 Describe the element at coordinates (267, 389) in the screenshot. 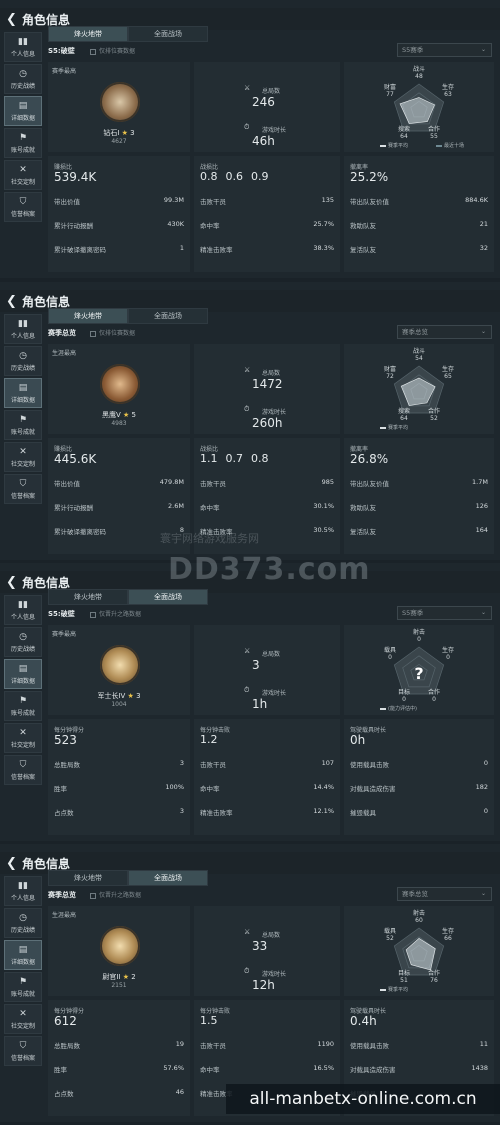

I see `match-summary-card: ⚔ 总局数 1472 ⏱ 游戏时长 260h` at that location.